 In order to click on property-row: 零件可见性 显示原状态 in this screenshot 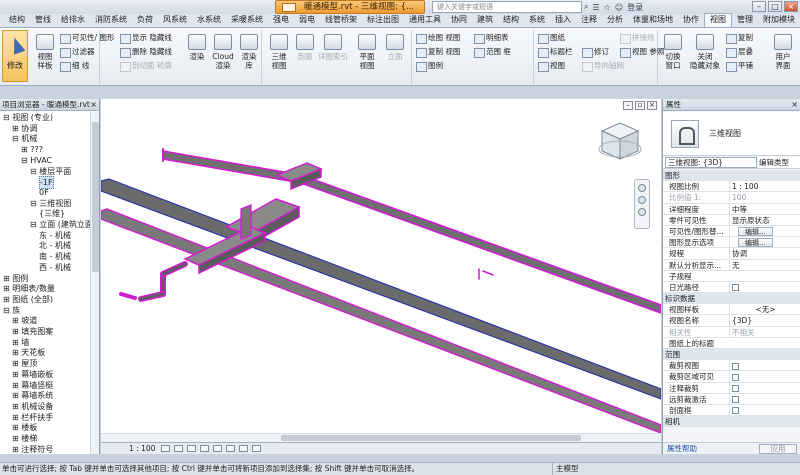, I will do `click(731, 220)`.